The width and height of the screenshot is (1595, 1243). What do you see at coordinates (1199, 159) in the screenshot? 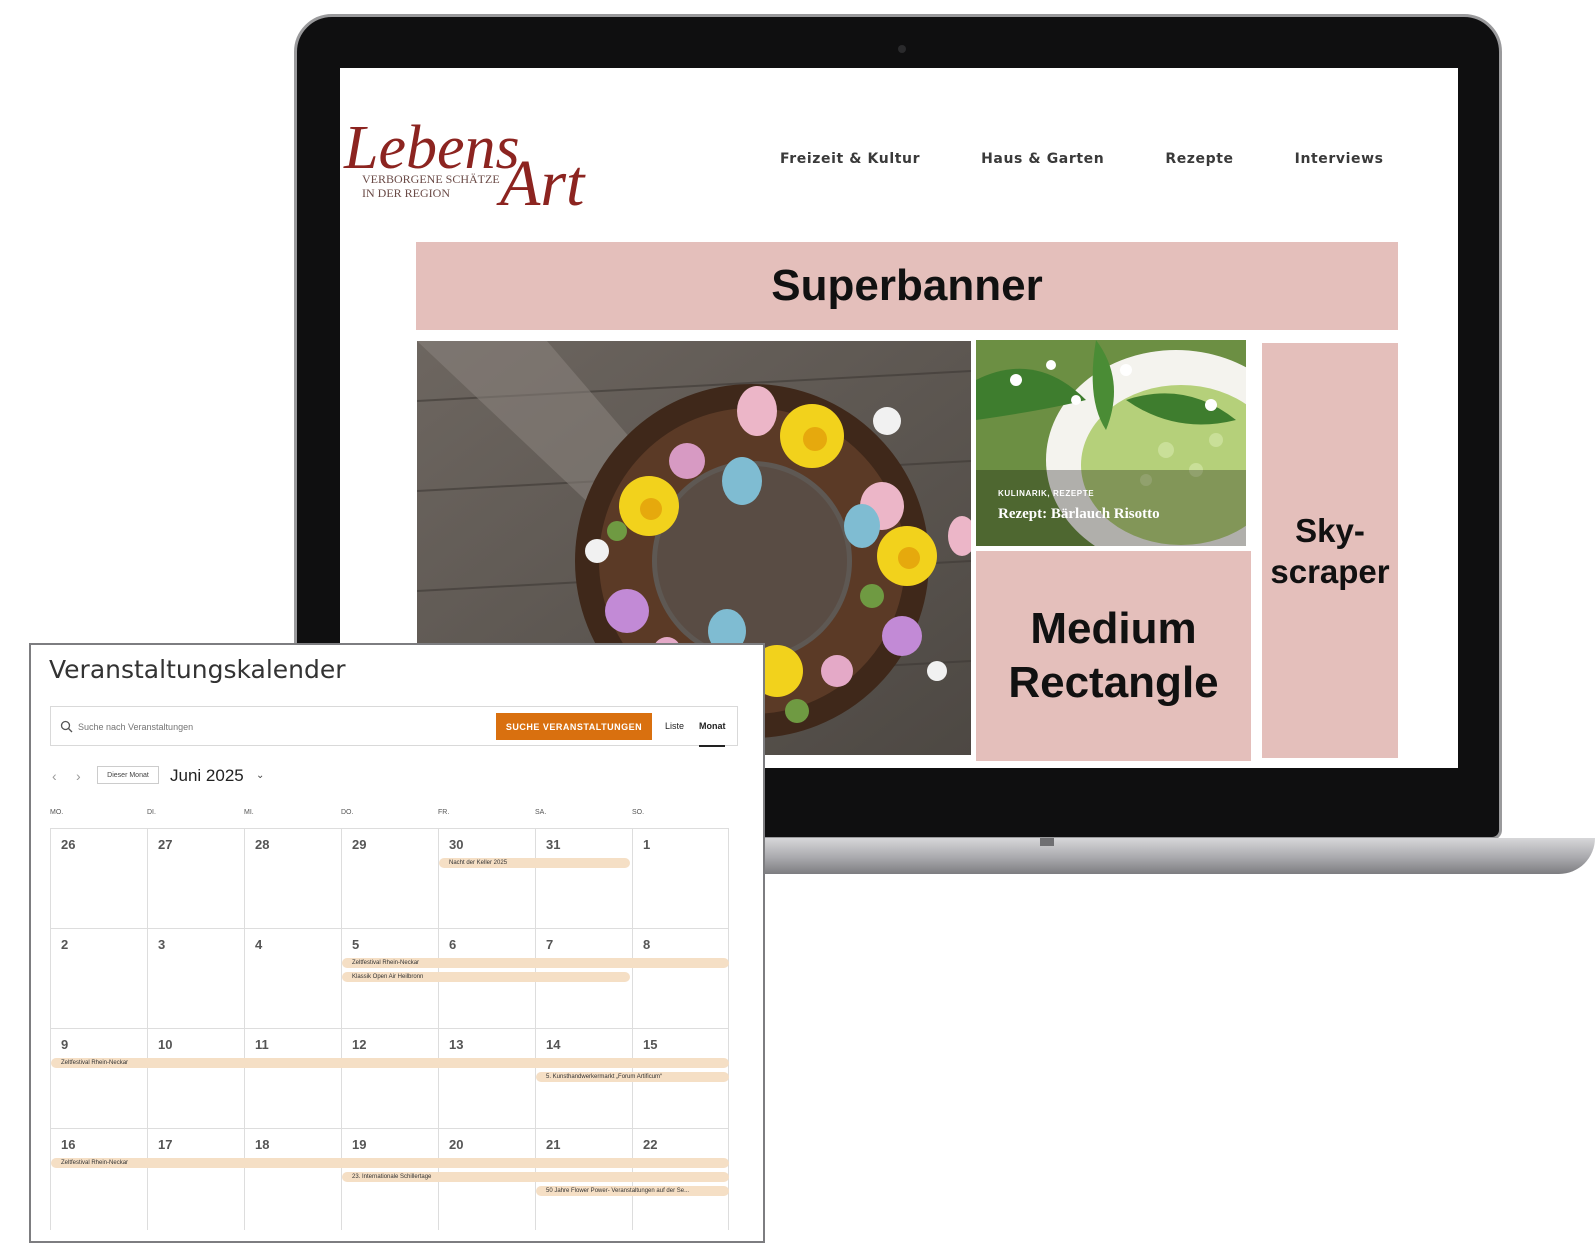
I see `nav-rezepte: Rezepte` at bounding box center [1199, 159].